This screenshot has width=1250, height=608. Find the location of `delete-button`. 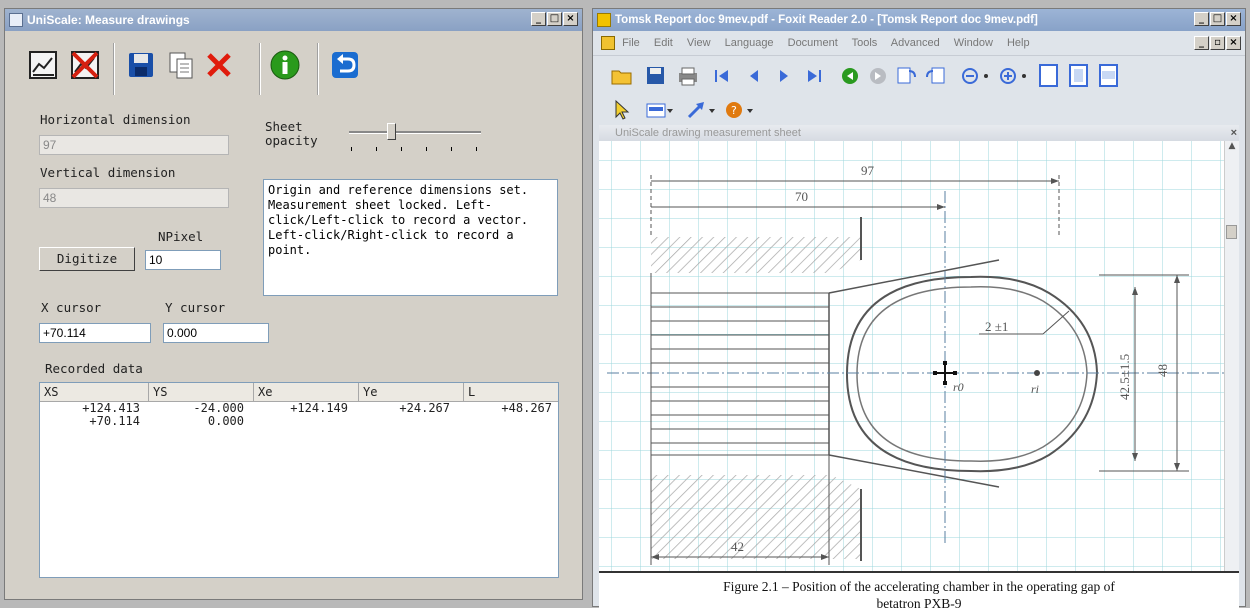

delete-button is located at coordinates (219, 65).